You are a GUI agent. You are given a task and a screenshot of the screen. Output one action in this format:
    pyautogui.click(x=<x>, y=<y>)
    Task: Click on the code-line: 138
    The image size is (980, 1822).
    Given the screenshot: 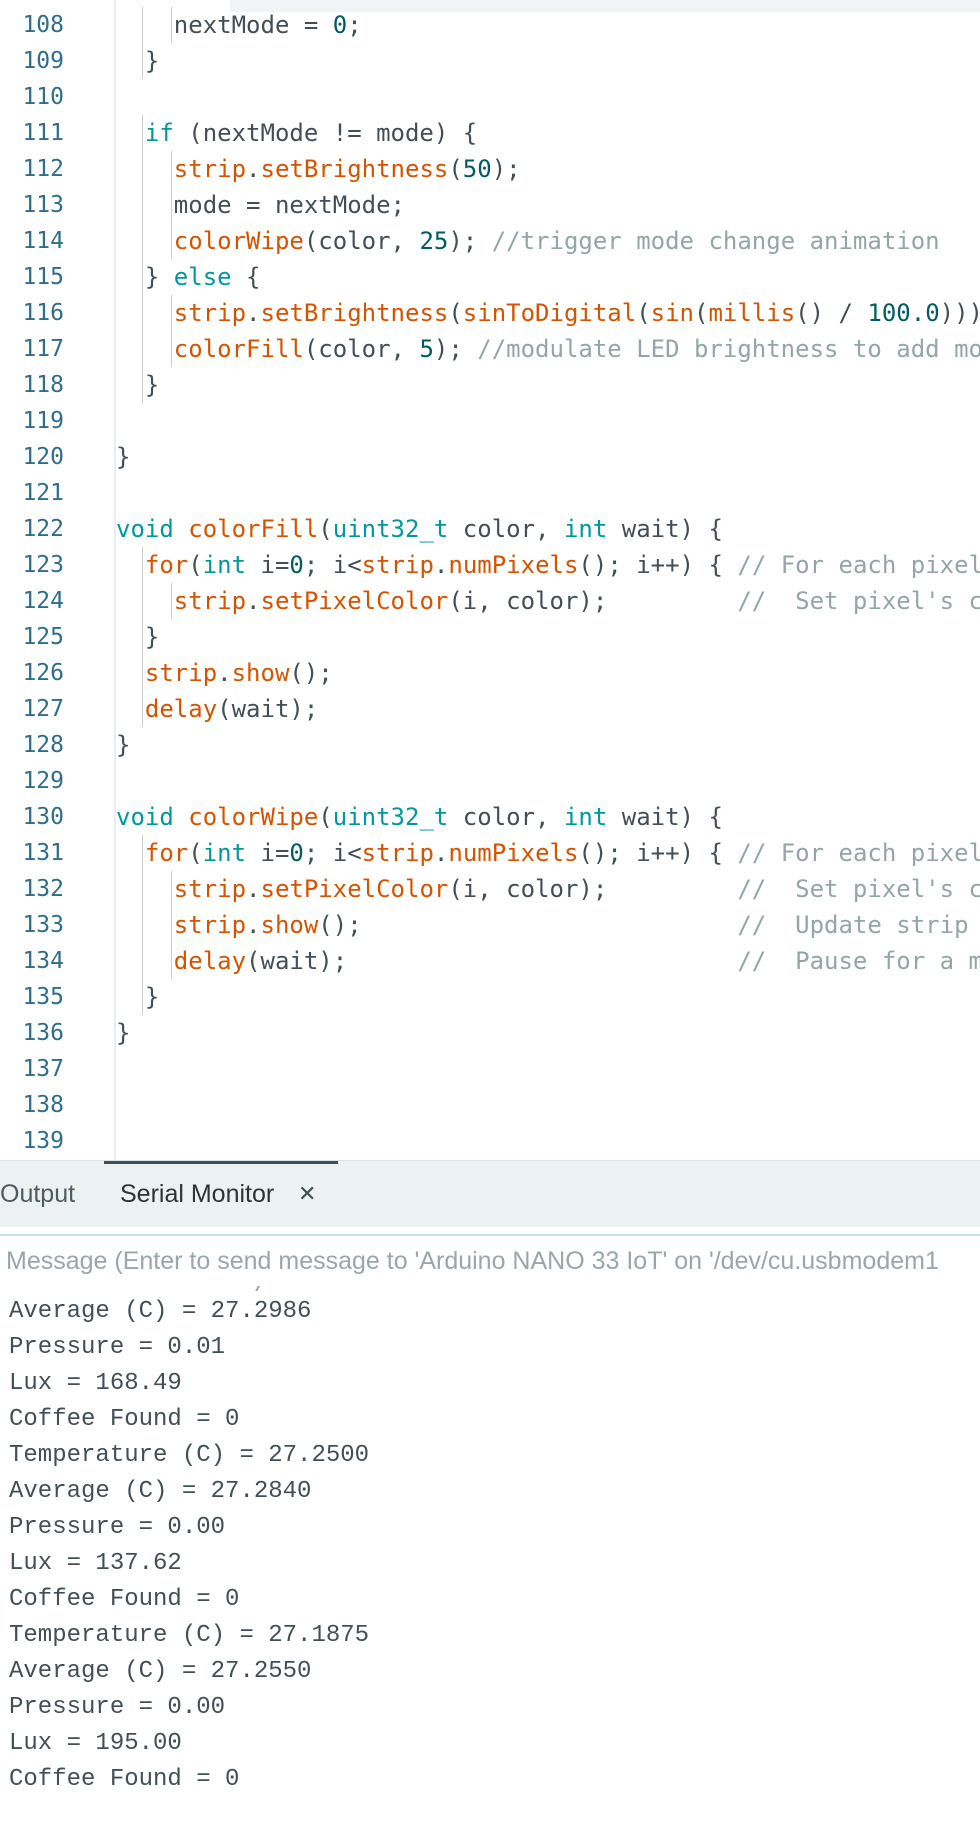 What is the action you would take?
    pyautogui.click(x=490, y=1105)
    